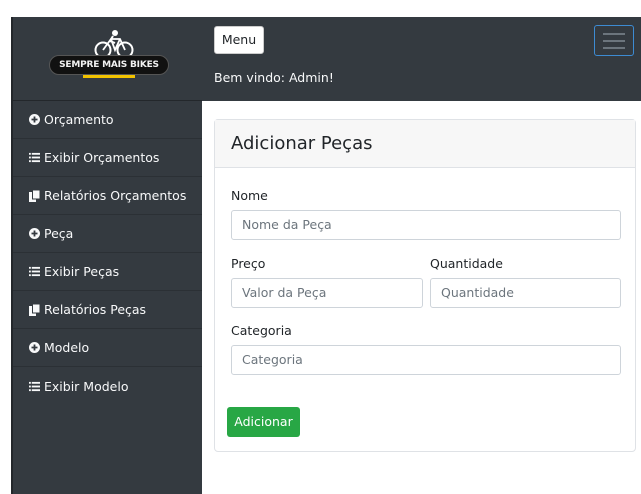 The width and height of the screenshot is (641, 494). Describe the element at coordinates (239, 40) in the screenshot. I see `menu-button: Menu` at that location.